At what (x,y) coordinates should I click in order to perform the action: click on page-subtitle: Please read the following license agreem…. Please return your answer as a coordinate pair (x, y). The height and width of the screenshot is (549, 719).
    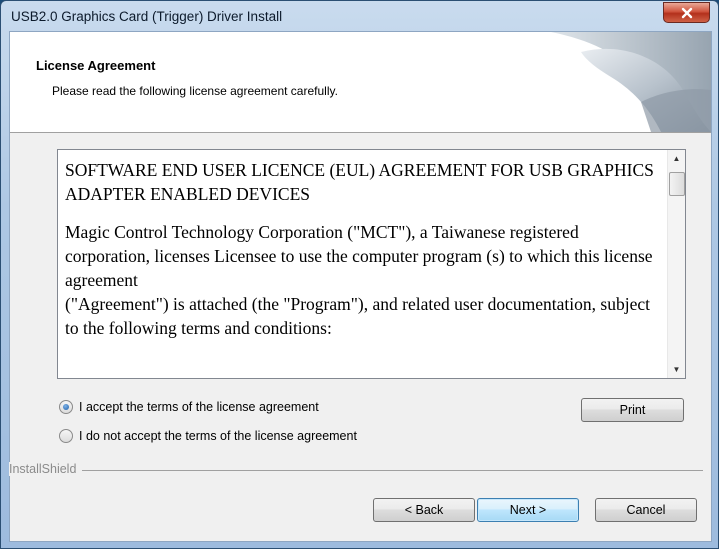
    Looking at the image, I should click on (195, 91).